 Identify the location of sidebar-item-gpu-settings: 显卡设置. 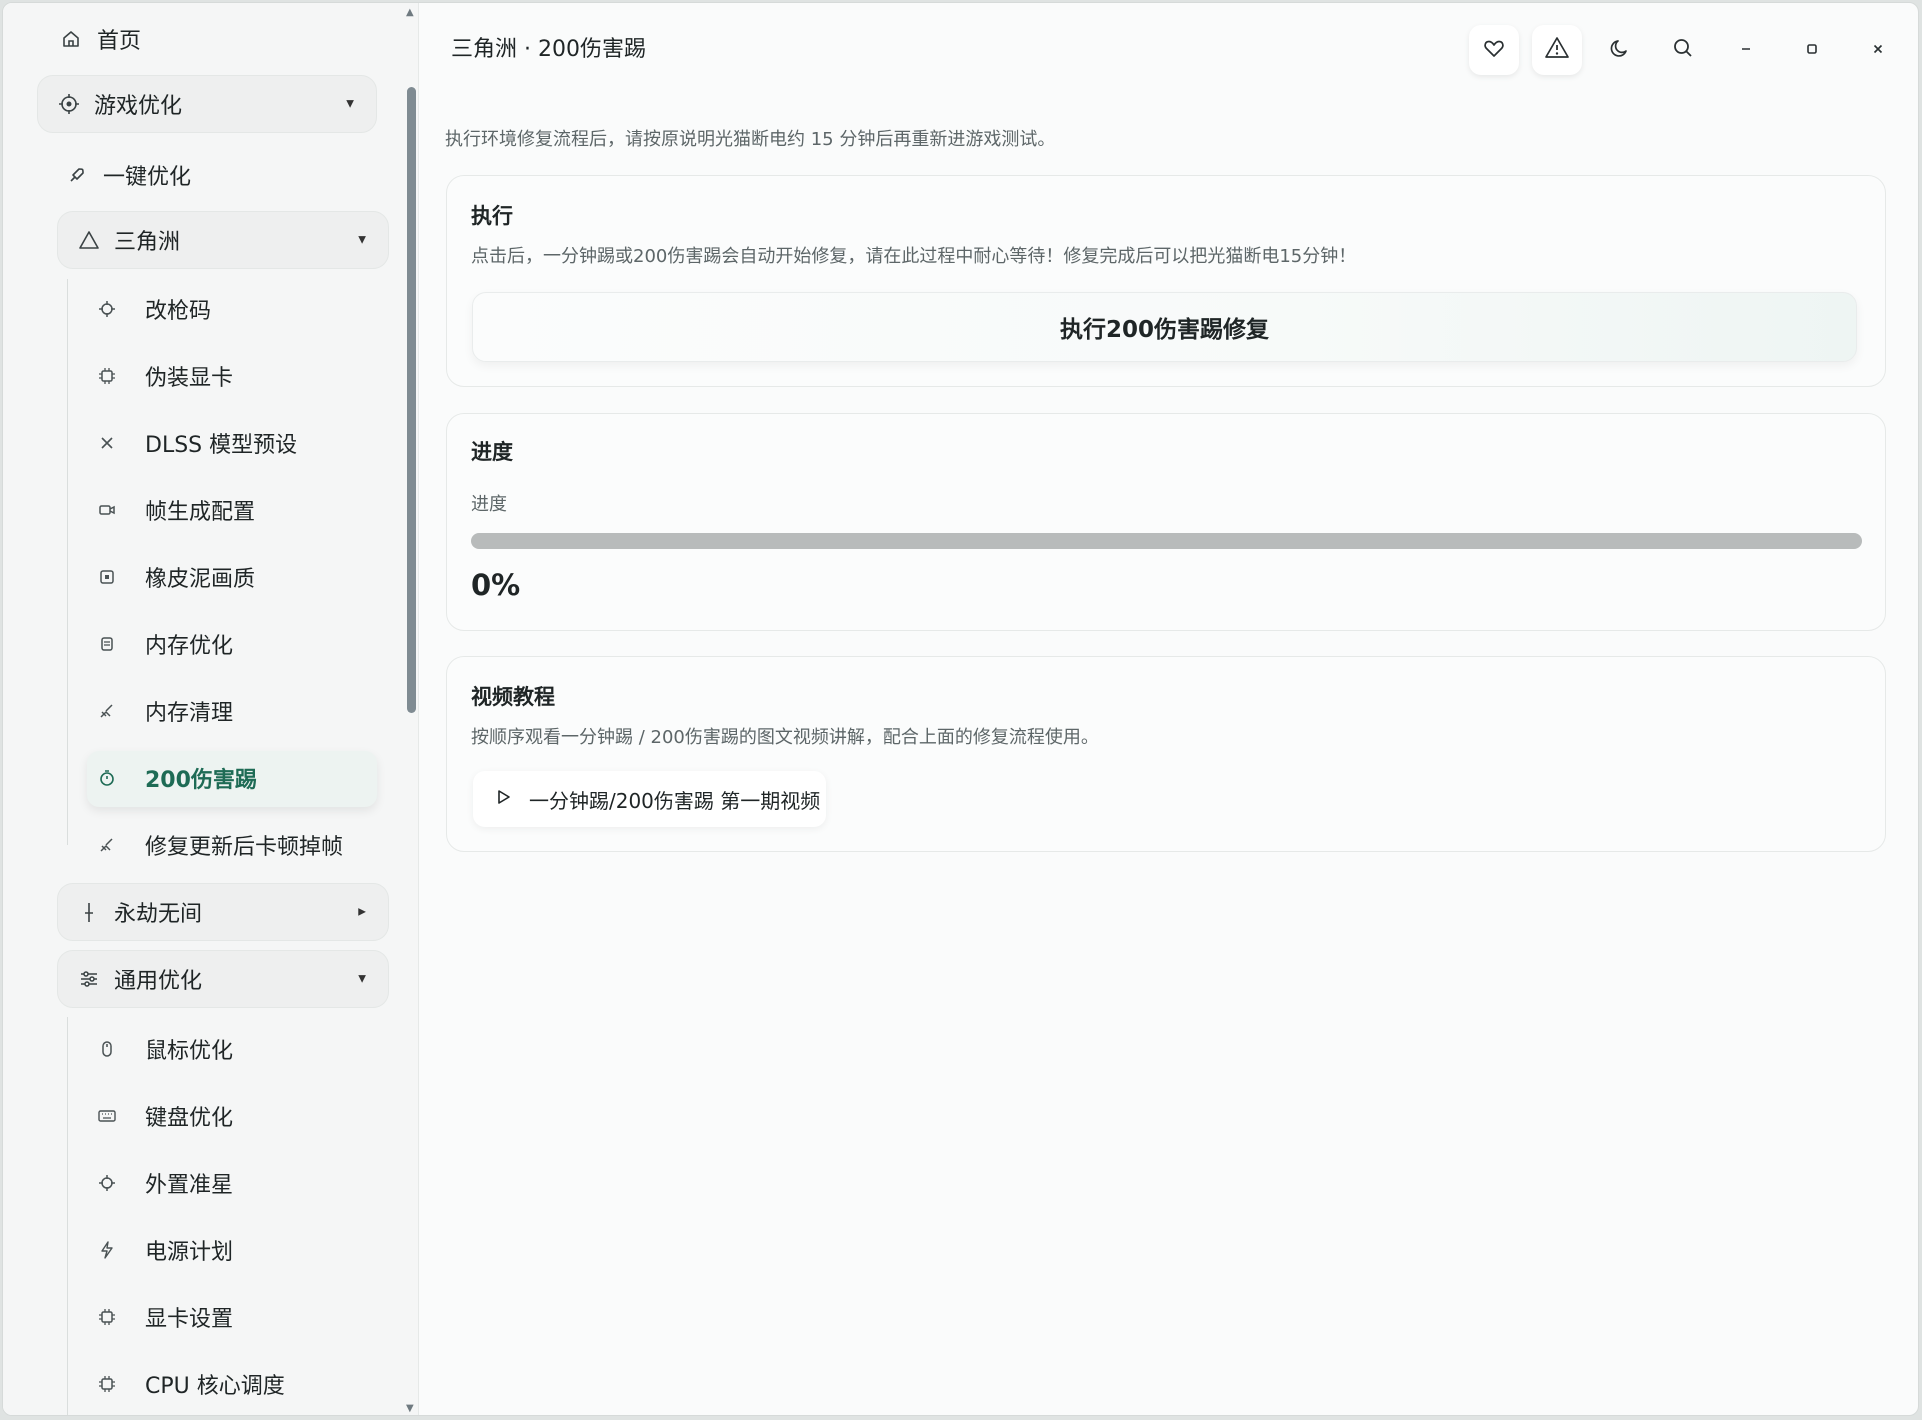
(166, 1317).